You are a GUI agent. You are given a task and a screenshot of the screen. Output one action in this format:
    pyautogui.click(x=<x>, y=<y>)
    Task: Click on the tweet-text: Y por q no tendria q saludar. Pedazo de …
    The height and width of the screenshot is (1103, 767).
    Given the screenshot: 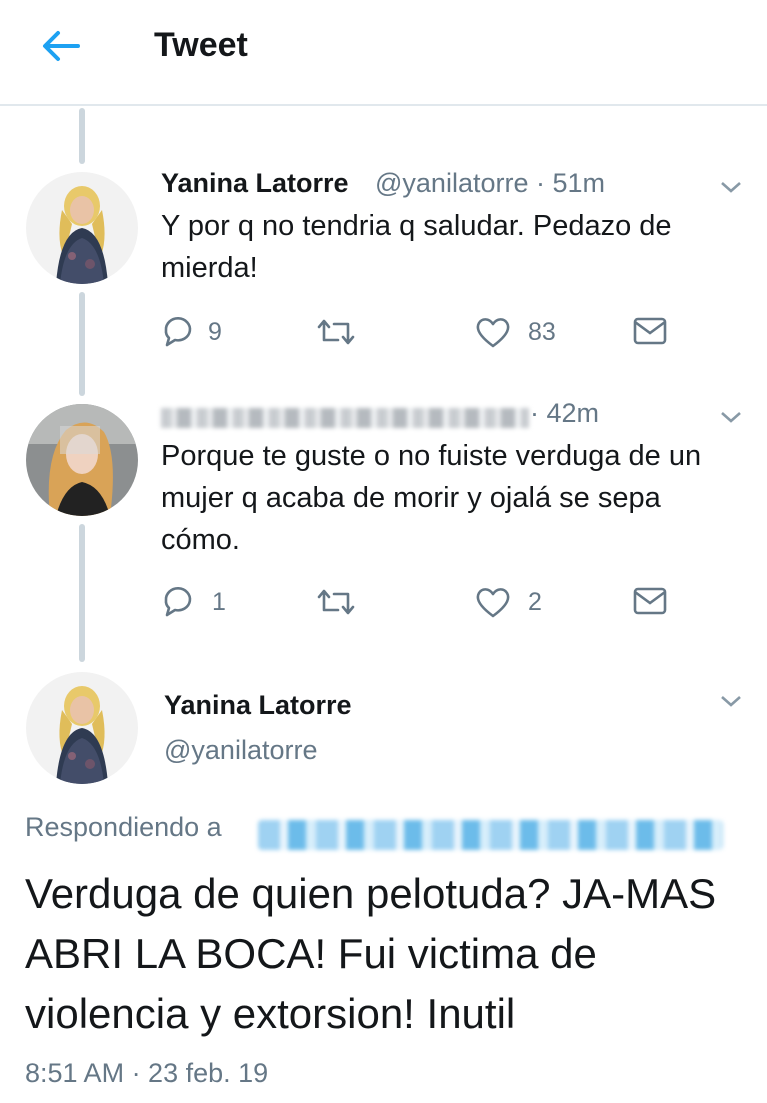 What is the action you would take?
    pyautogui.click(x=416, y=247)
    